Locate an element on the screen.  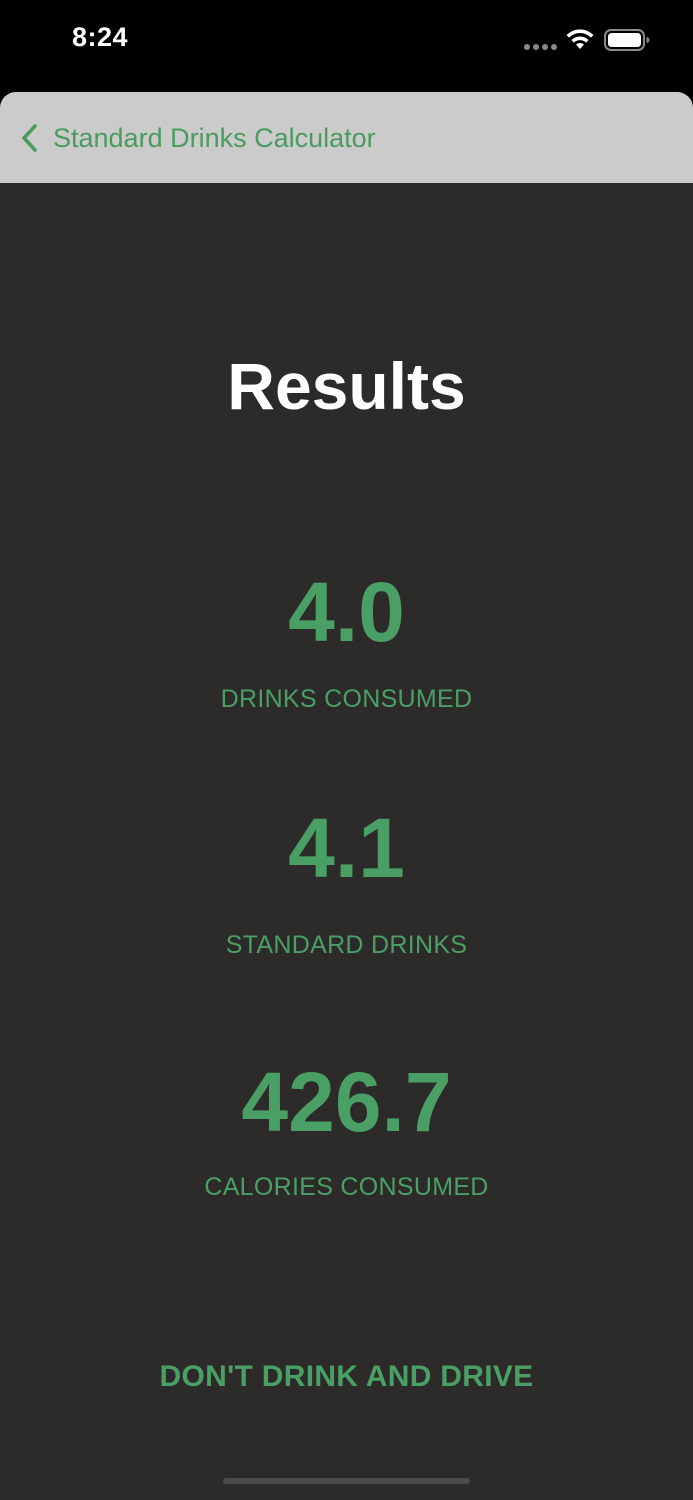
page-title: Results is located at coordinates (346, 386).